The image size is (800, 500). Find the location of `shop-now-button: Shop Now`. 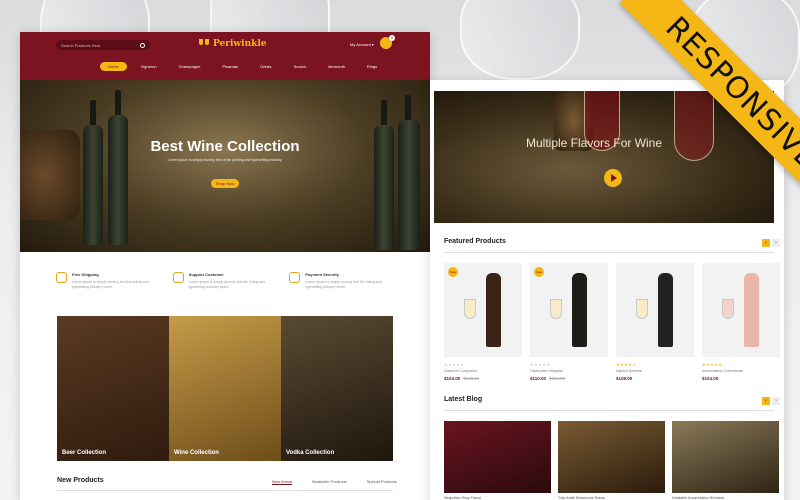

shop-now-button: Shop Now is located at coordinates (225, 183).